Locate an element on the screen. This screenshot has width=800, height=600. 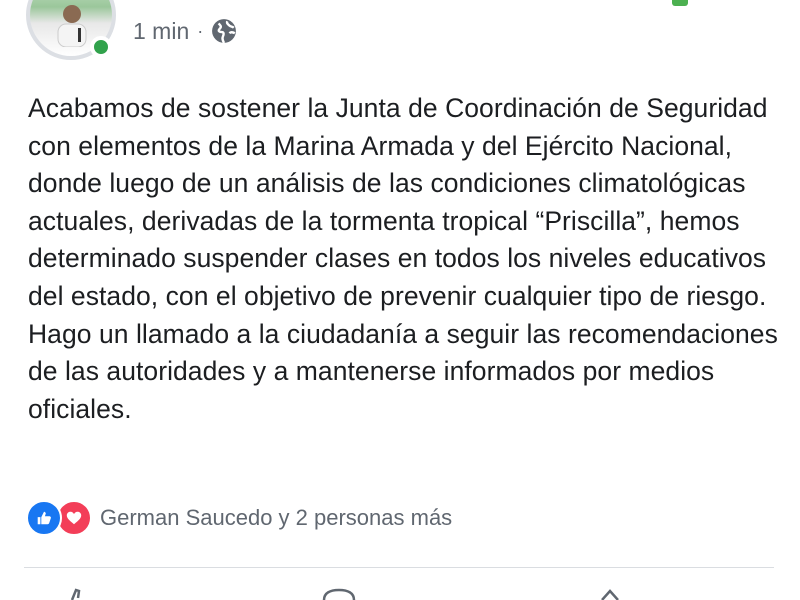
post-timestamp: 1 min is located at coordinates (161, 31).